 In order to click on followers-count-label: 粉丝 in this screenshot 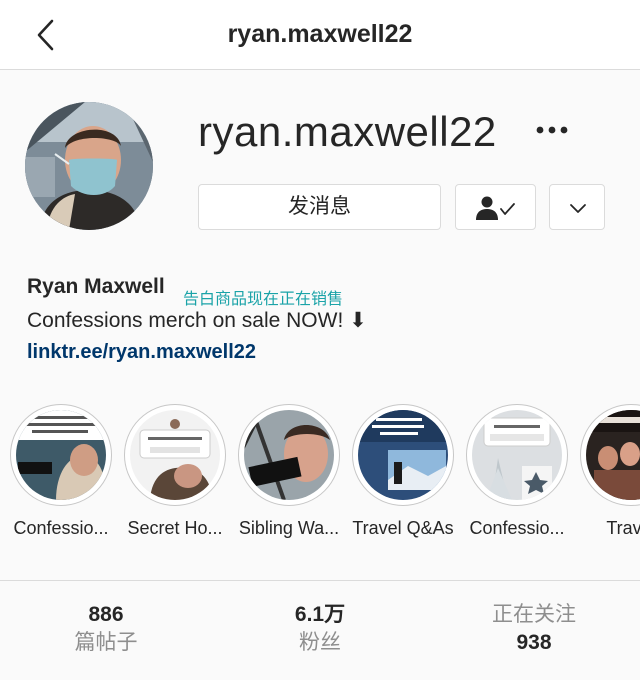, I will do `click(320, 642)`.